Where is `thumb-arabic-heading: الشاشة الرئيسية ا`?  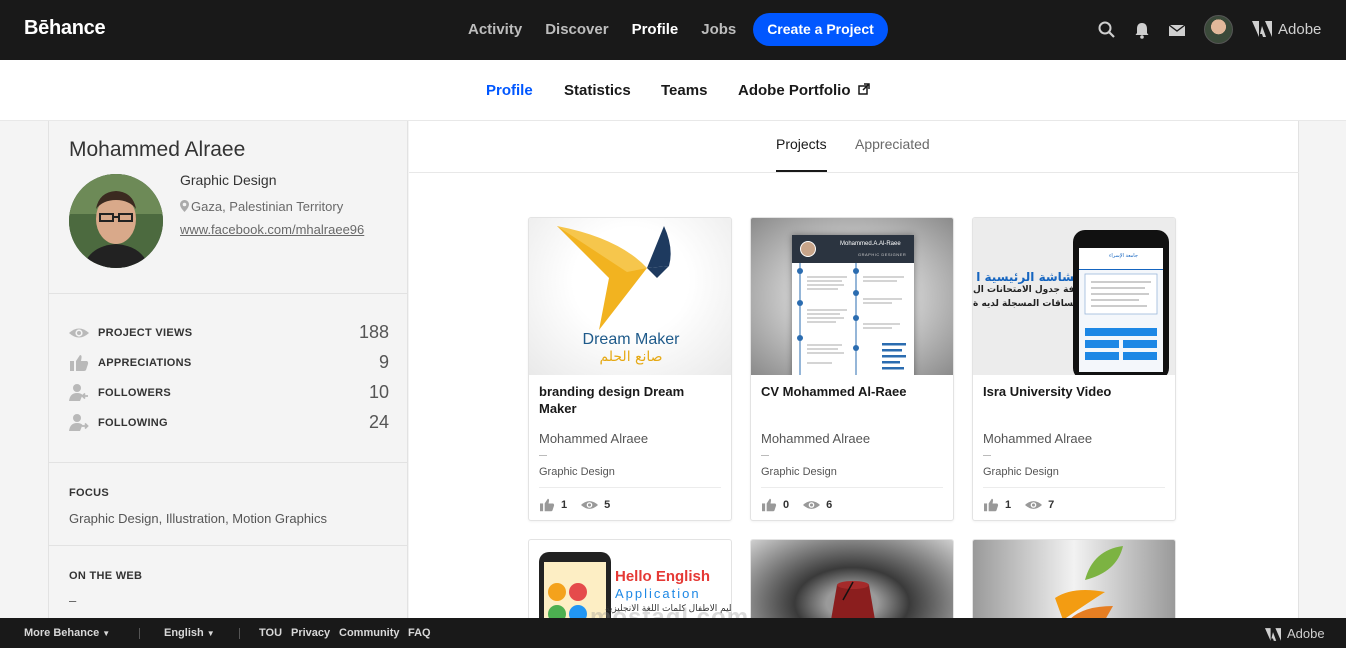
thumb-arabic-heading: الشاشة الرئيسية ا is located at coordinates (1029, 277).